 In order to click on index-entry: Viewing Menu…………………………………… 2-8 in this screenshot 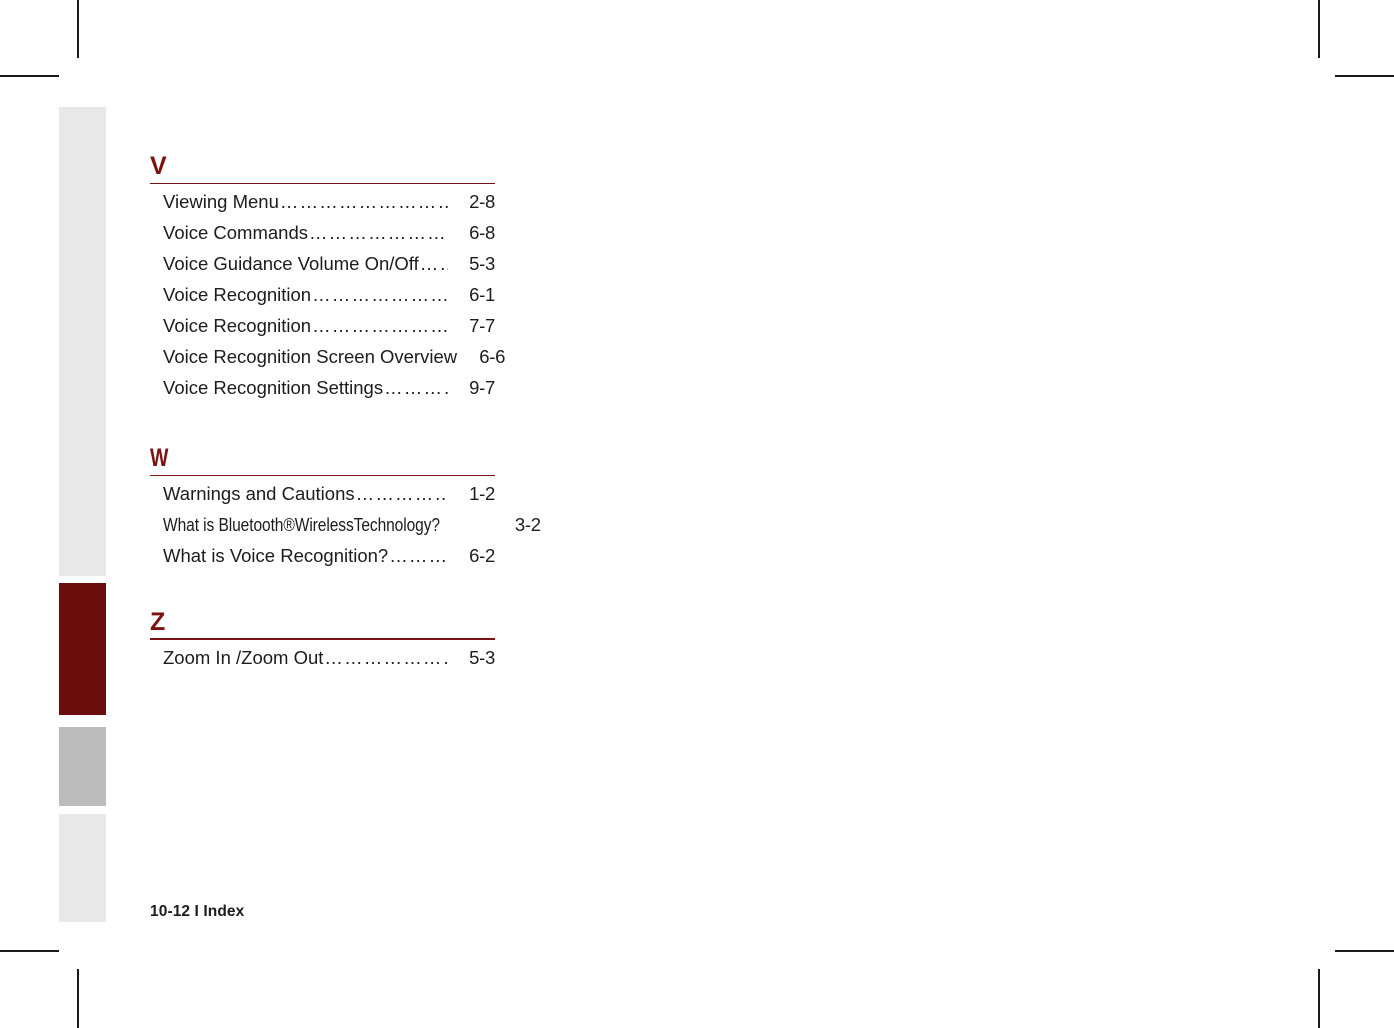, I will do `click(329, 206)`.